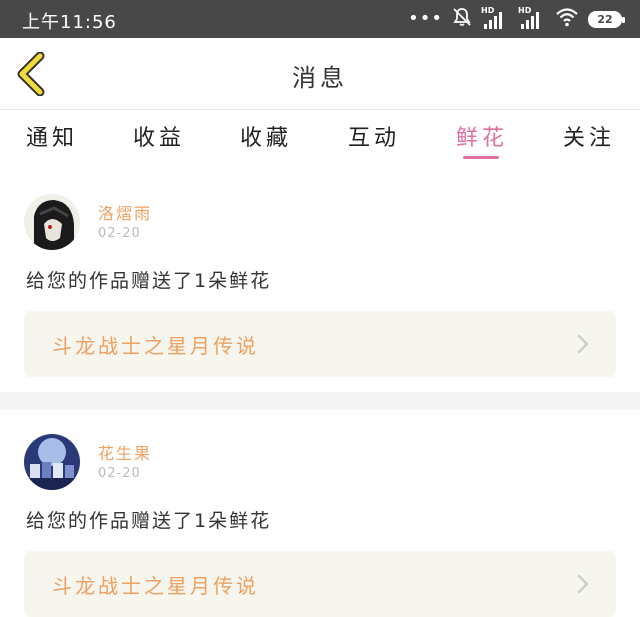 This screenshot has height=617, width=640. Describe the element at coordinates (52, 136) in the screenshot. I see `tab-notice: 通知` at that location.